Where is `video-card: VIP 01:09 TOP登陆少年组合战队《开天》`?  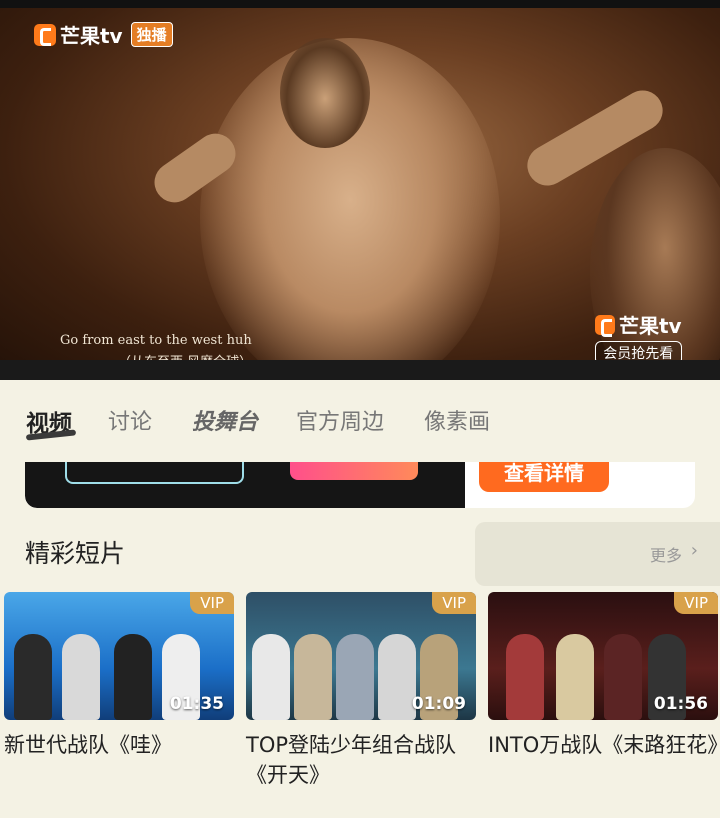
video-card: VIP 01:09 TOP登陆少年组合战队《开天》 is located at coordinates (361, 691).